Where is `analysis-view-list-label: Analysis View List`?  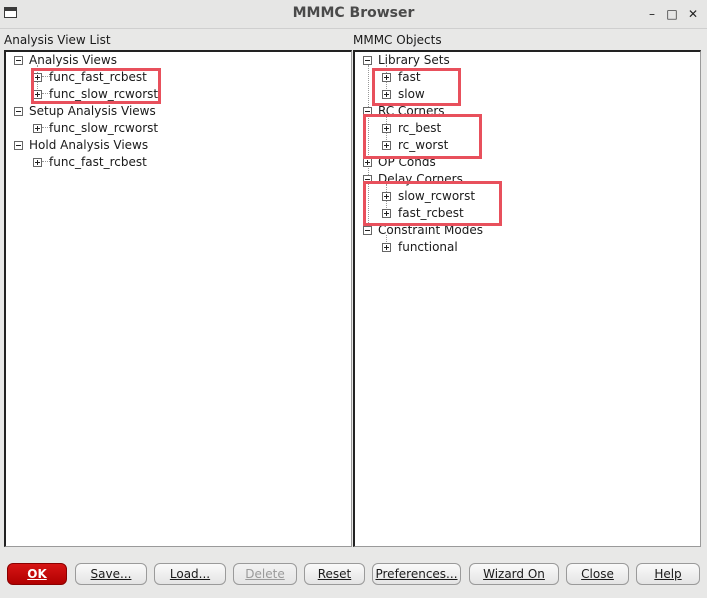
analysis-view-list-label: Analysis View List is located at coordinates (57, 40).